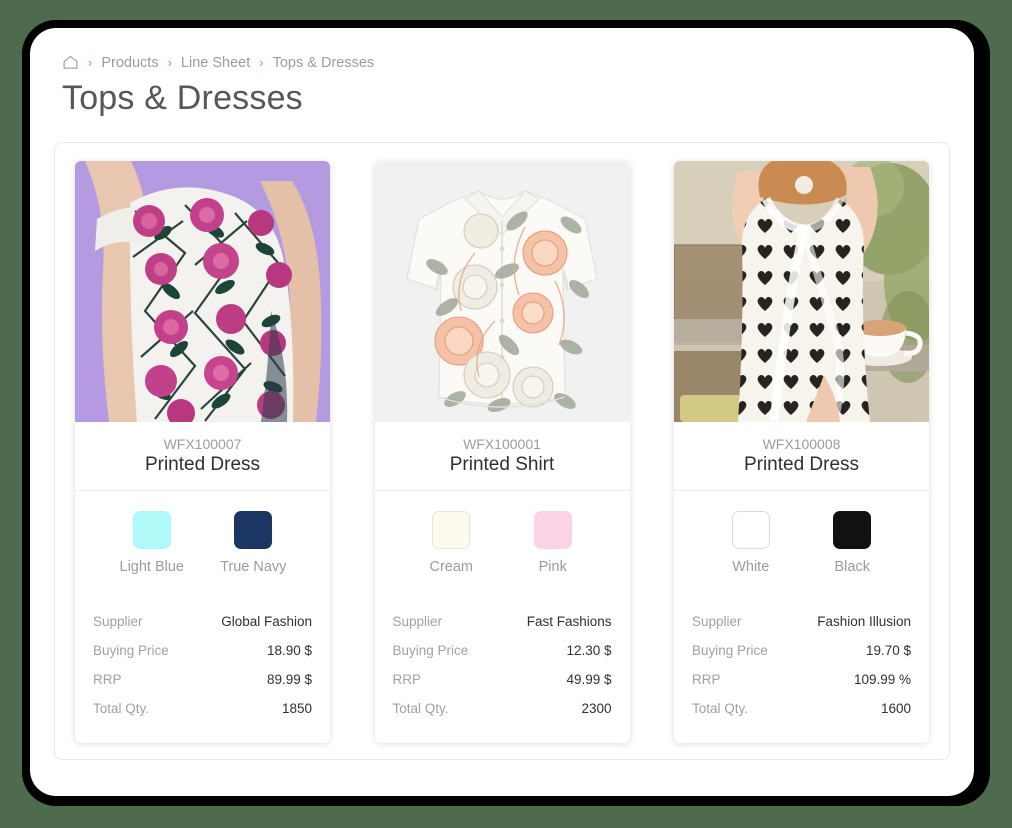 This screenshot has width=1012, height=828. What do you see at coordinates (502, 621) in the screenshot?
I see `detail-row-supplier: Supplier Fast Fashions` at bounding box center [502, 621].